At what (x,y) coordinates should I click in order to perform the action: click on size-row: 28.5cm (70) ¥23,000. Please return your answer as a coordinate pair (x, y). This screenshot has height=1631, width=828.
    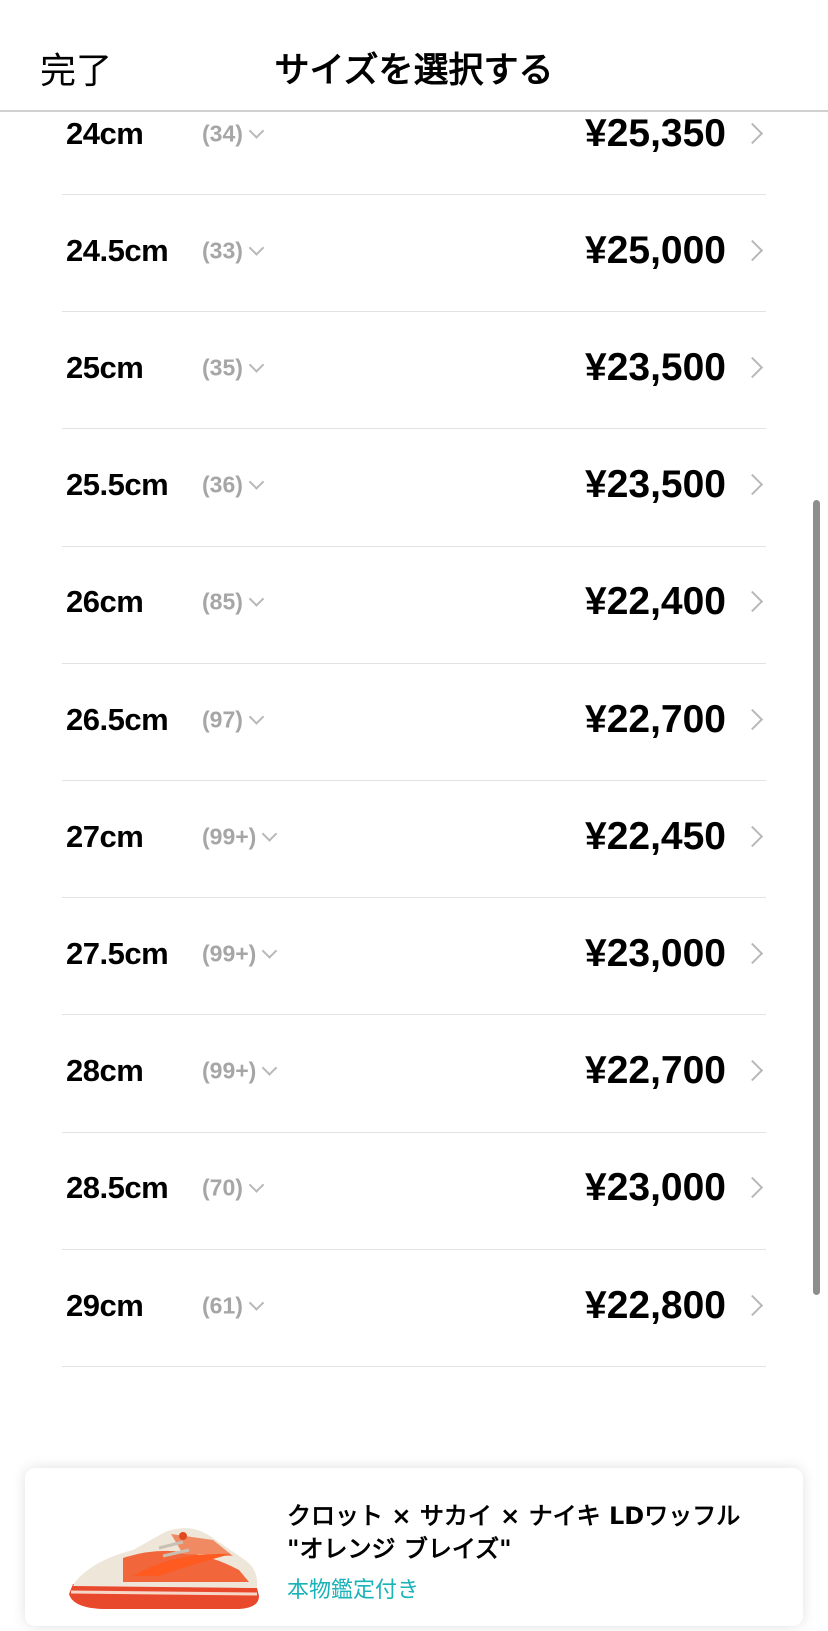
    Looking at the image, I should click on (414, 1189).